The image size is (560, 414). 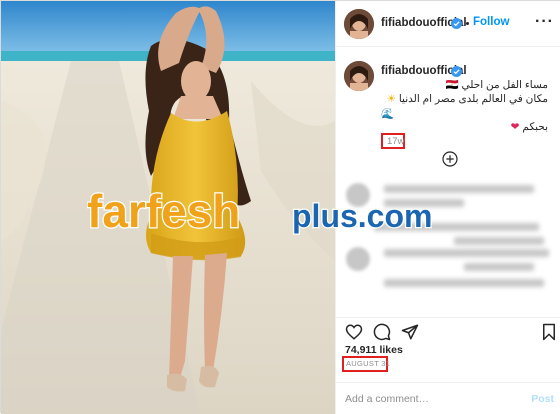 What do you see at coordinates (382, 332) in the screenshot?
I see `comment-icon` at bounding box center [382, 332].